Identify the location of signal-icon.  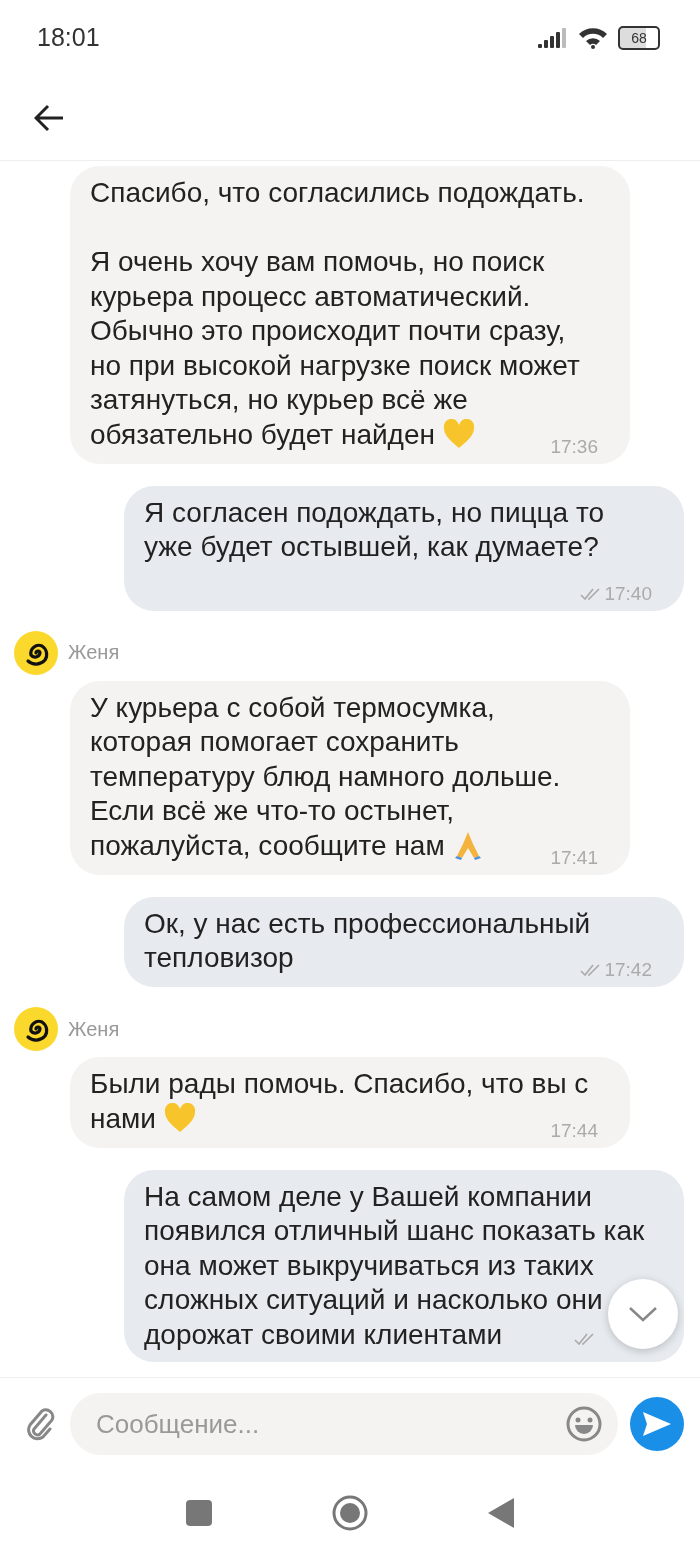
(553, 37).